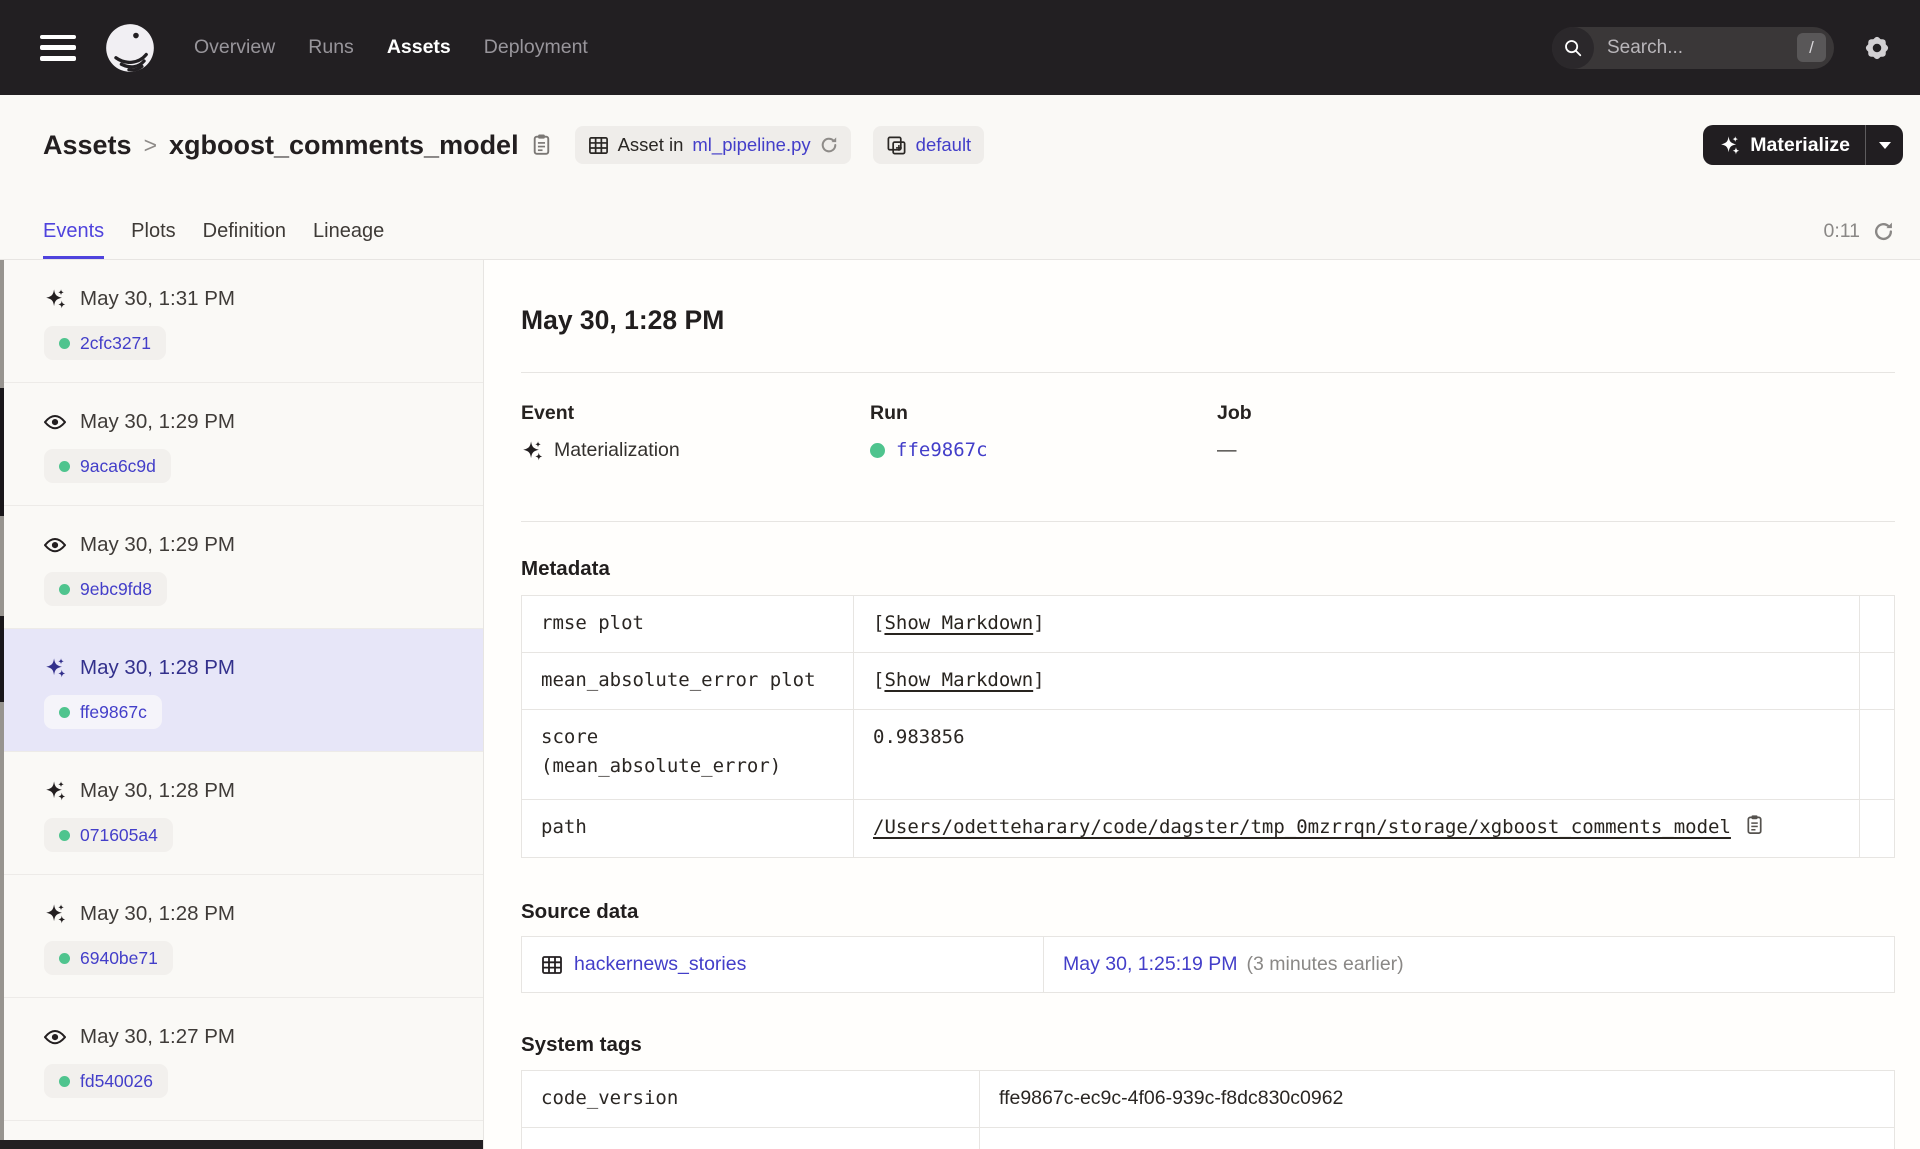  I want to click on run-link: 9aca6c9d, so click(107, 466).